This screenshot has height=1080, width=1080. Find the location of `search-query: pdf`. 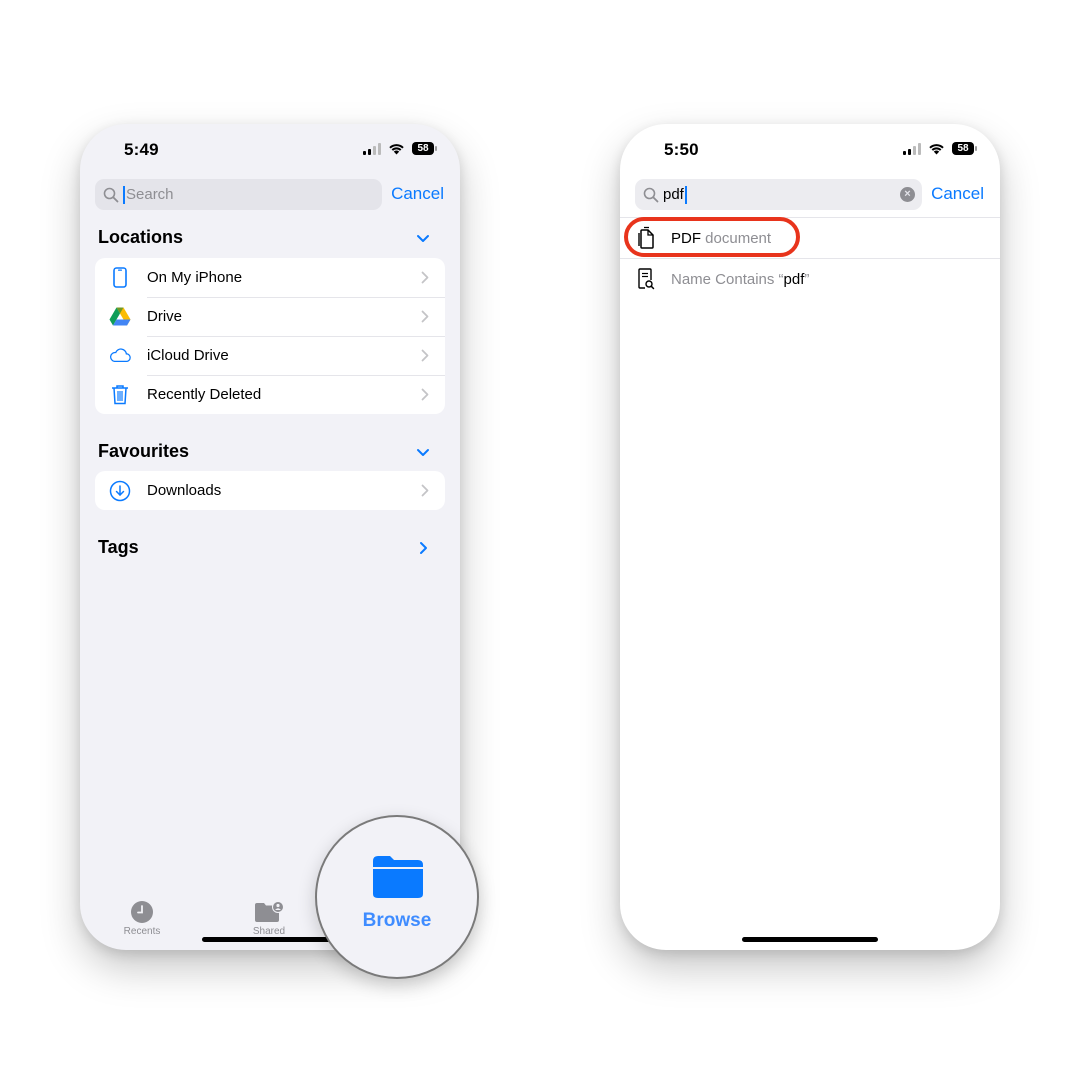

search-query: pdf is located at coordinates (673, 194).